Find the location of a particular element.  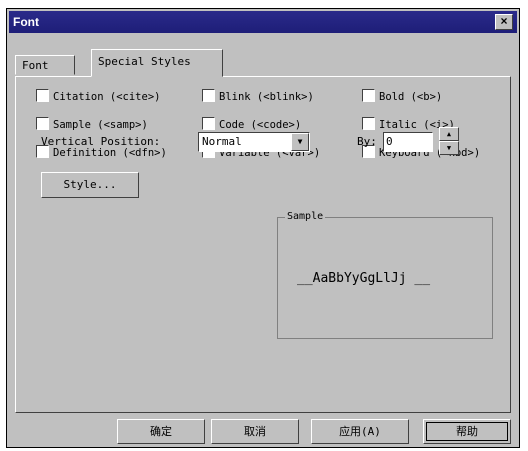

checkbox-bold: Bold (<b>) is located at coordinates (402, 96).